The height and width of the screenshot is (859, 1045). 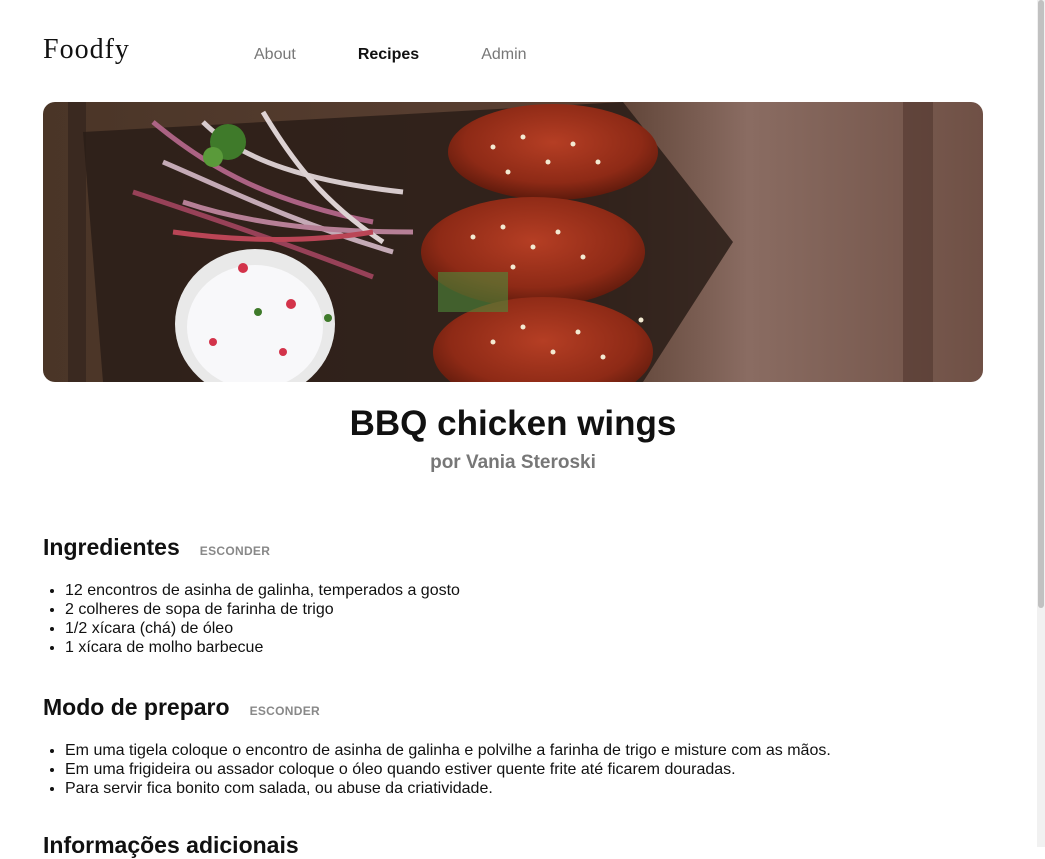 I want to click on ingredients-header: Ingredientes ESCONDER, so click(x=156, y=547).